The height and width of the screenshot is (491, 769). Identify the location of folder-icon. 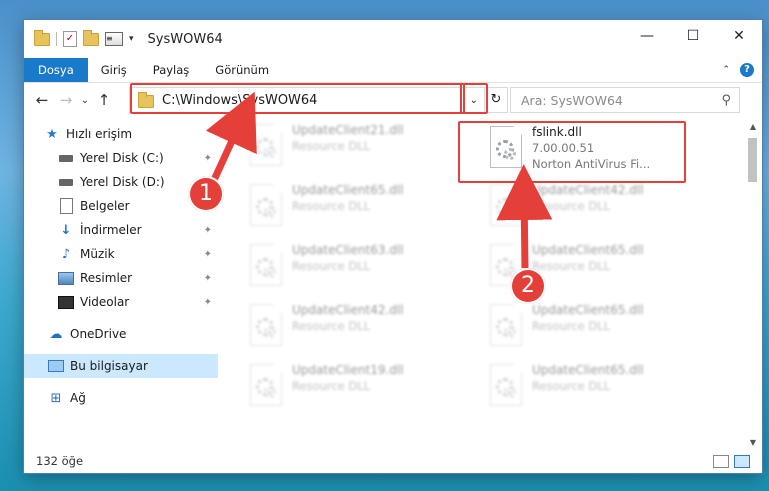
(42, 37).